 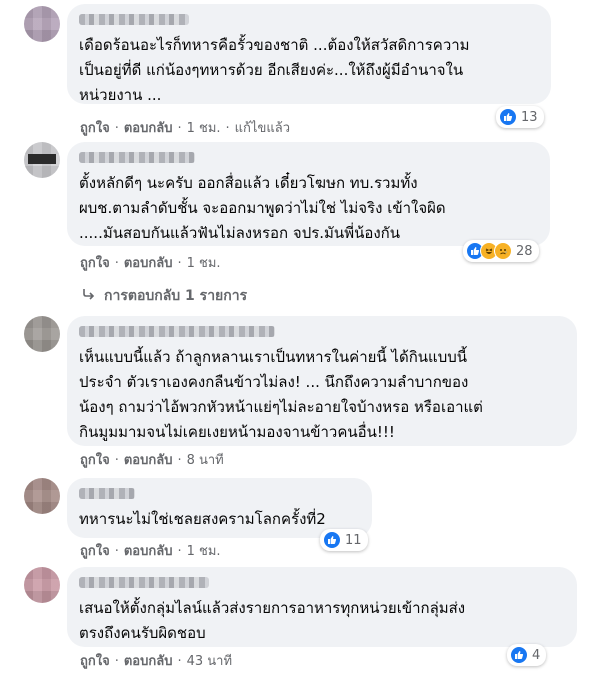 I want to click on comment-actions: ถูกใจ · ตอบกลับ · 8 นาที, so click(x=152, y=460).